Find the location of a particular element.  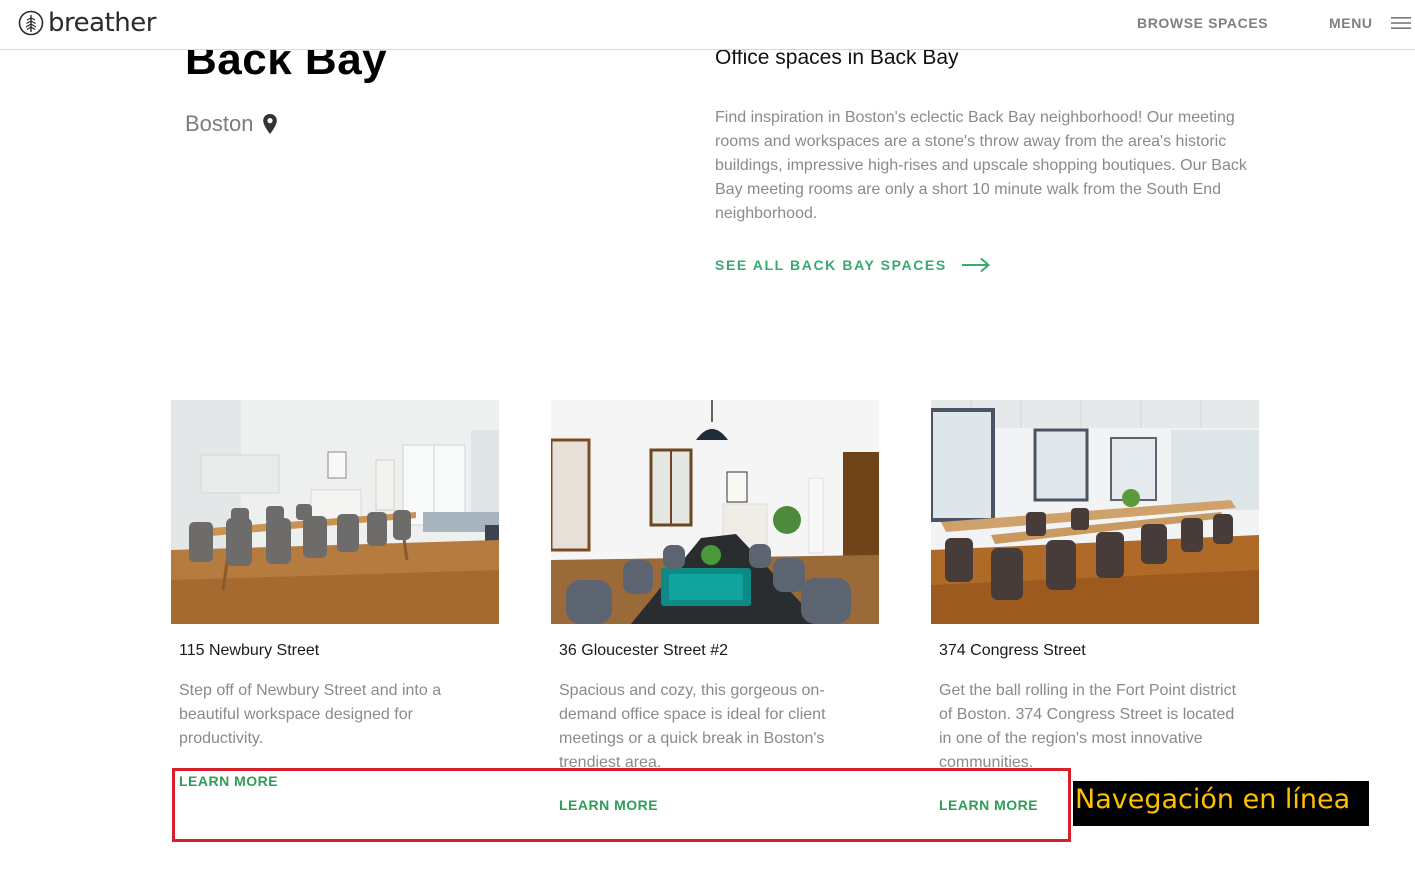

arrow-right-icon is located at coordinates (975, 265).